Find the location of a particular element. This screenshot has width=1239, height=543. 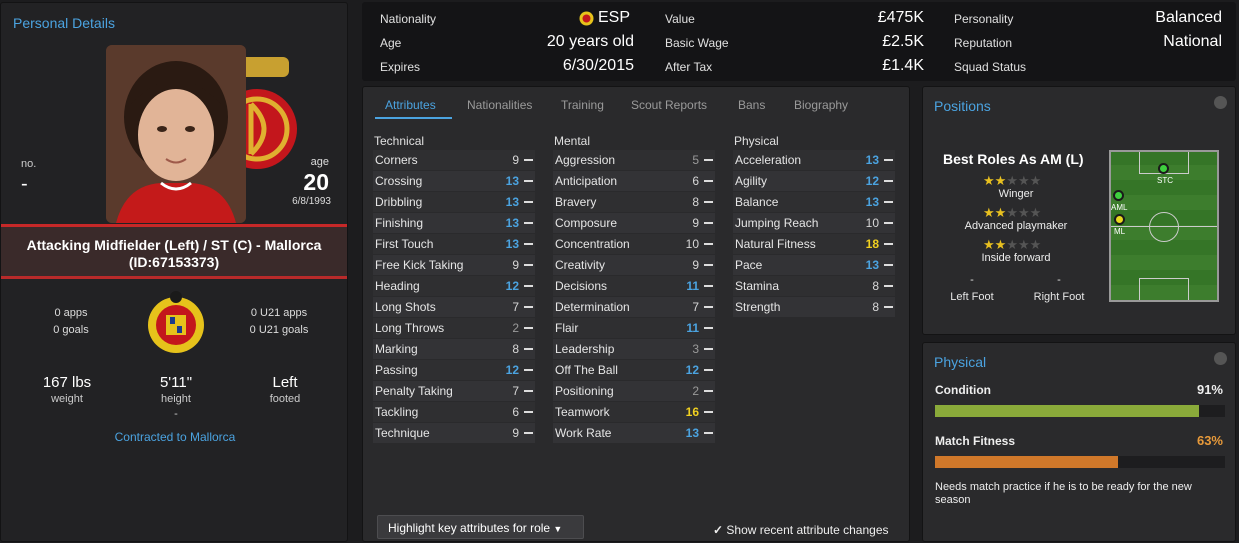

role-name: Advanced playmaker is located at coordinates (1016, 226).